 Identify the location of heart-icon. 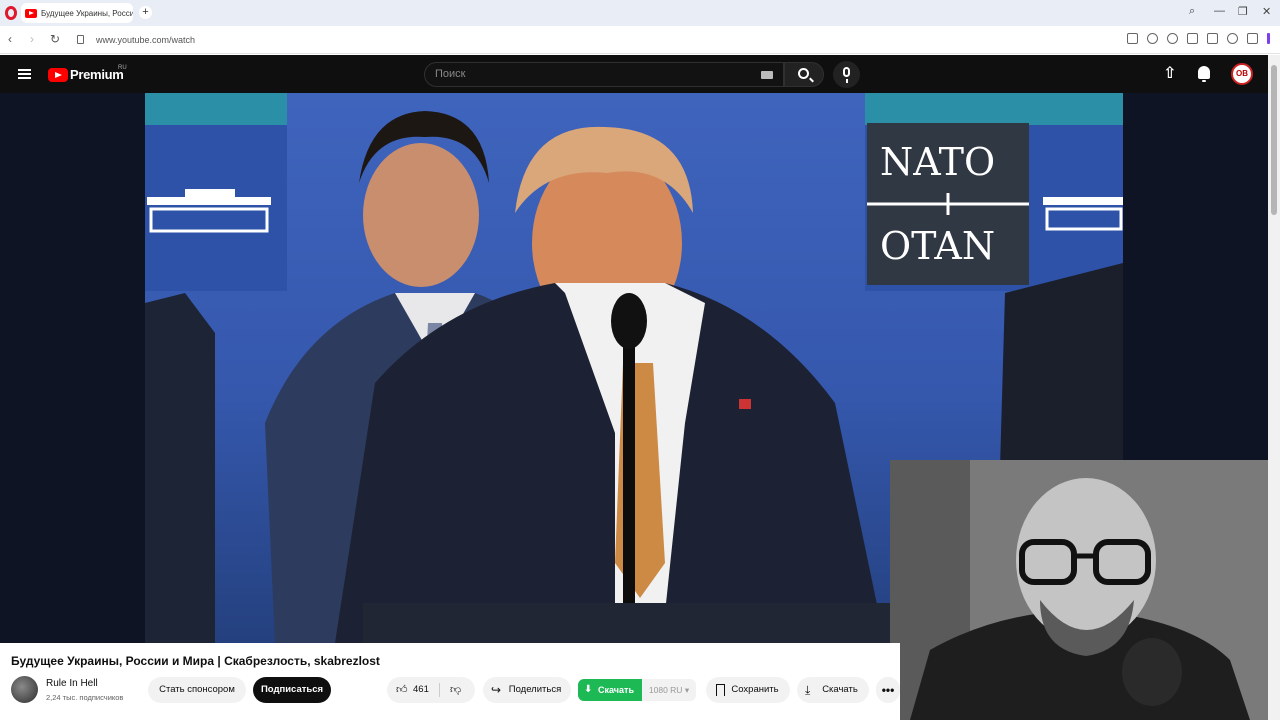
(1172, 38).